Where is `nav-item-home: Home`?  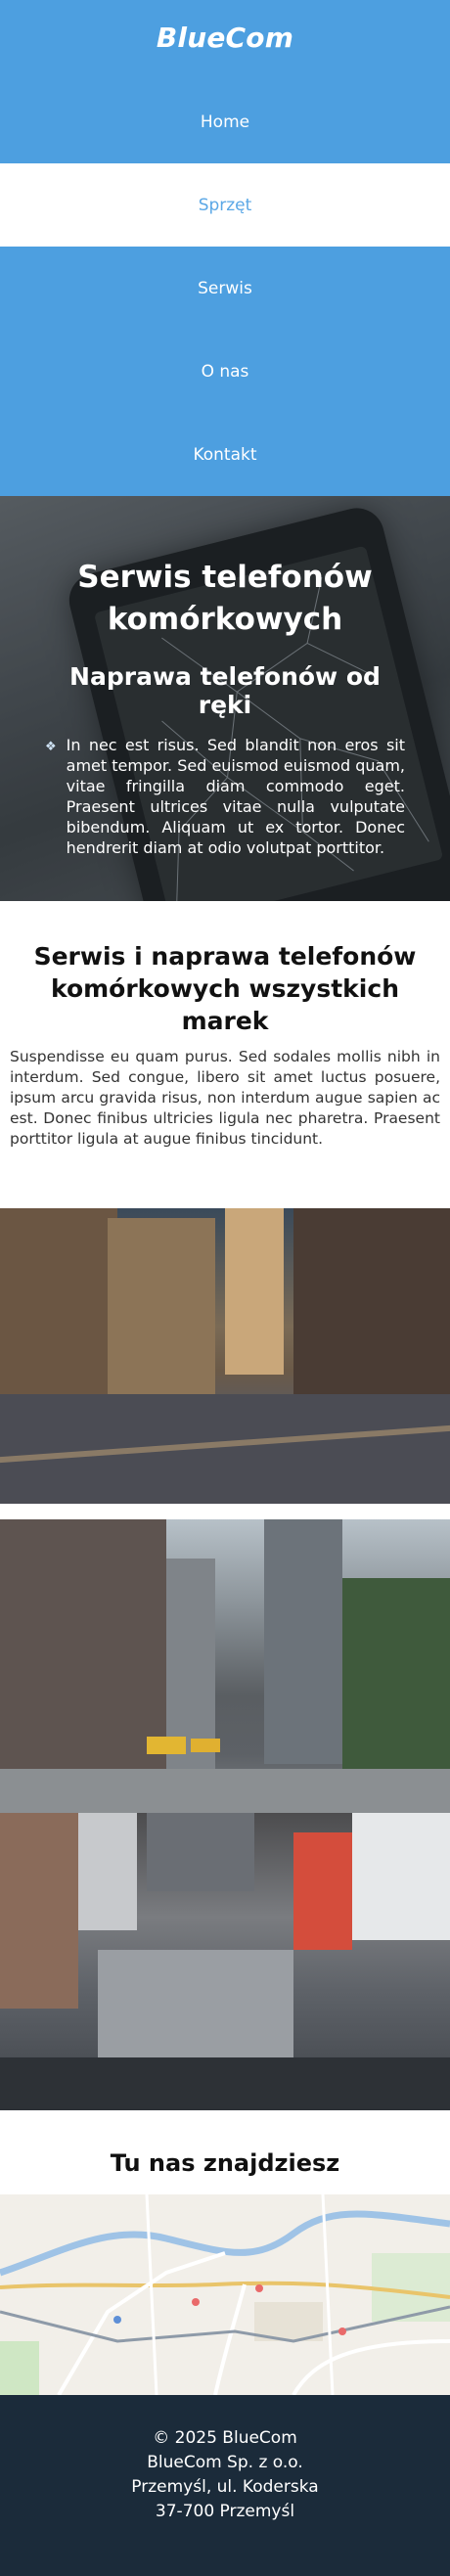
nav-item-home: Home is located at coordinates (225, 121).